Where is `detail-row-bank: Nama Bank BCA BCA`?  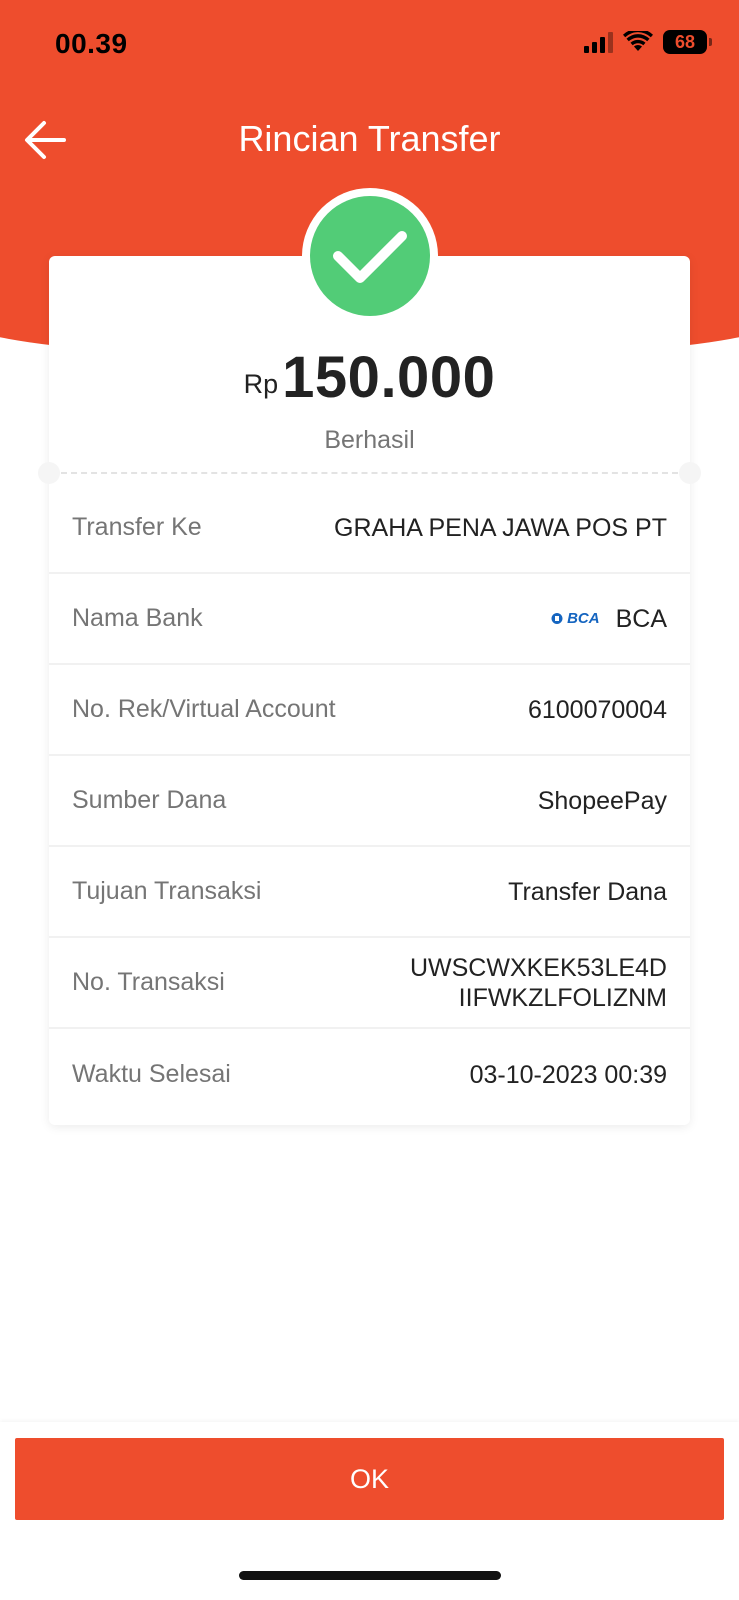 detail-row-bank: Nama Bank BCA BCA is located at coordinates (369, 619).